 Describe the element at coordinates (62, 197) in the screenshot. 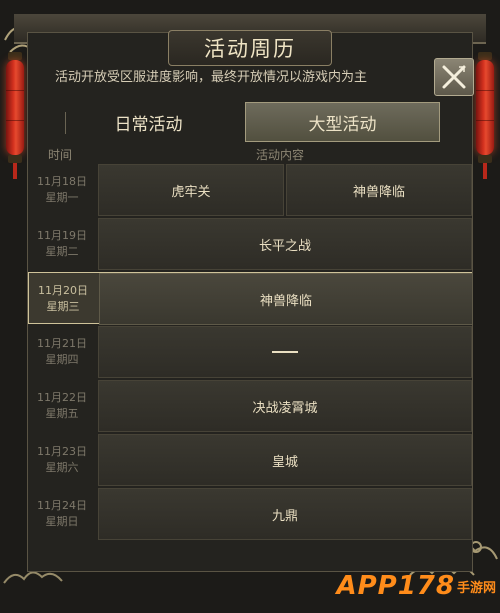

I see `weekday-label: 星期一` at that location.